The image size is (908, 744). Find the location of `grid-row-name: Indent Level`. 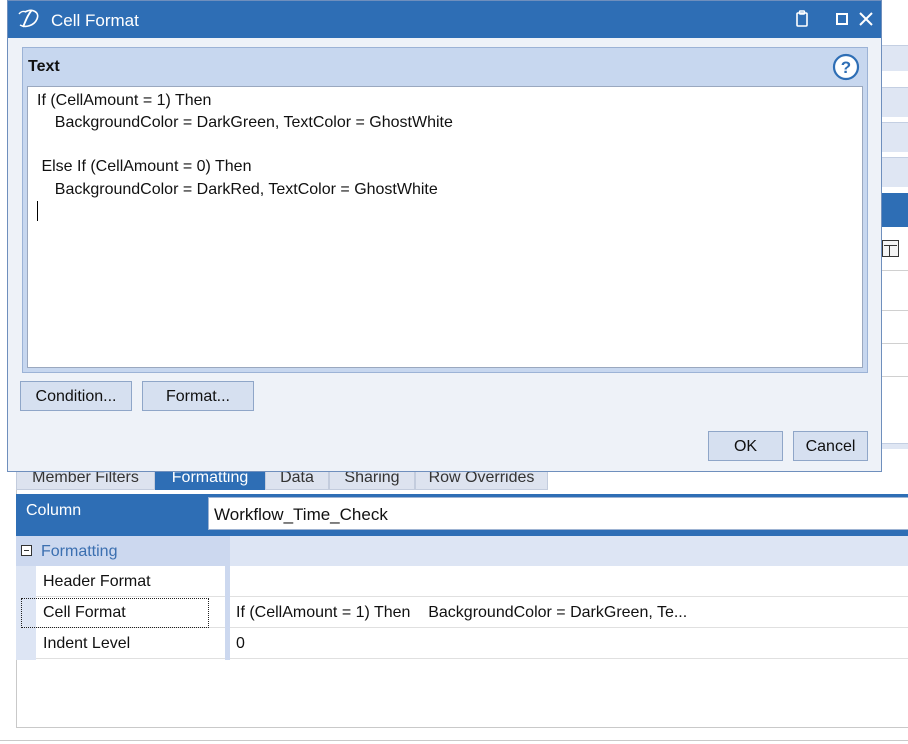

grid-row-name: Indent Level is located at coordinates (87, 643).